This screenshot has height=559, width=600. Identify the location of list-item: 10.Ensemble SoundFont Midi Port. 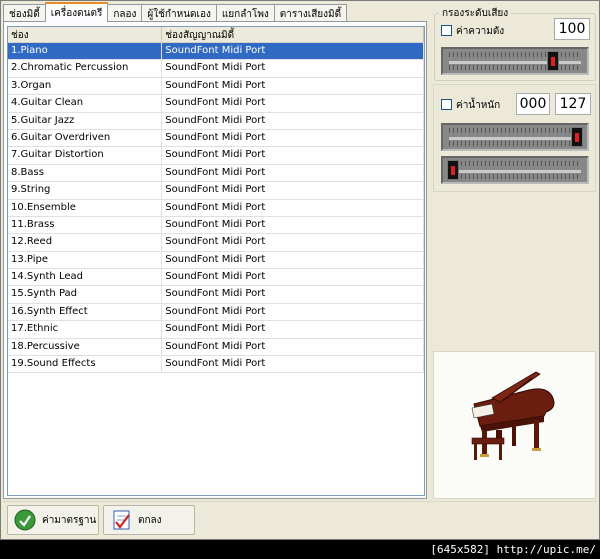
(216, 208).